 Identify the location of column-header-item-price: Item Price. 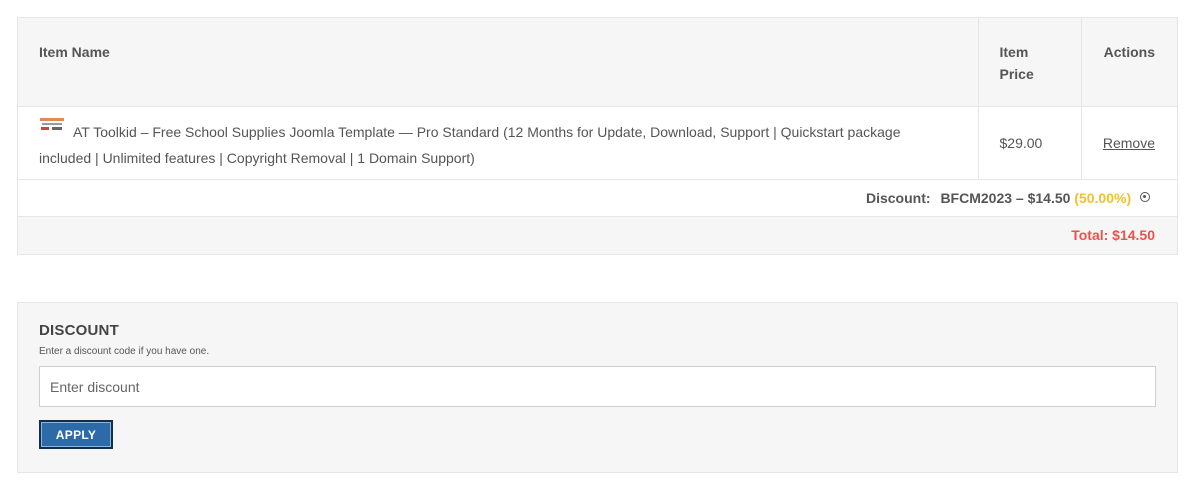
(1029, 62).